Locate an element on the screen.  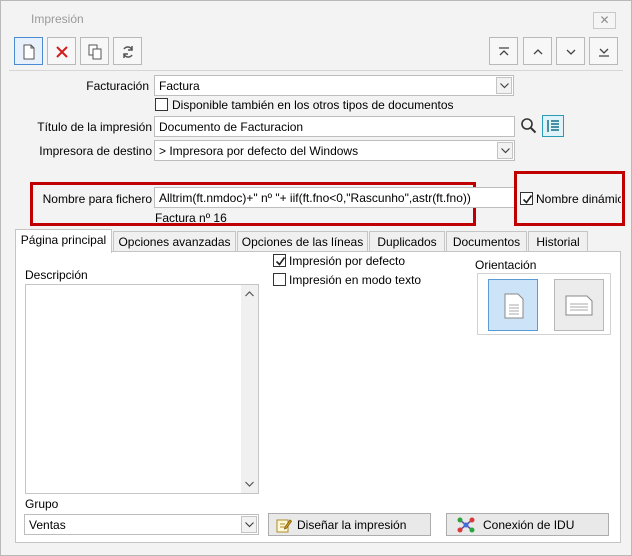
nombre-dinamico-label: Nombre dinámico is located at coordinates (578, 199).